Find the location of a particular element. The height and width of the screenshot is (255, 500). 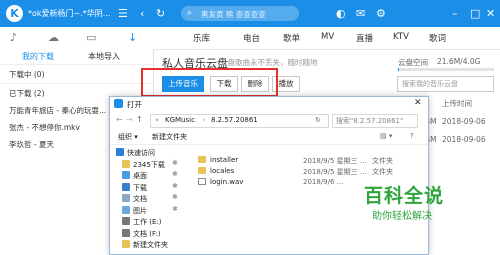

pin-icon: ✱ is located at coordinates (175, 185).